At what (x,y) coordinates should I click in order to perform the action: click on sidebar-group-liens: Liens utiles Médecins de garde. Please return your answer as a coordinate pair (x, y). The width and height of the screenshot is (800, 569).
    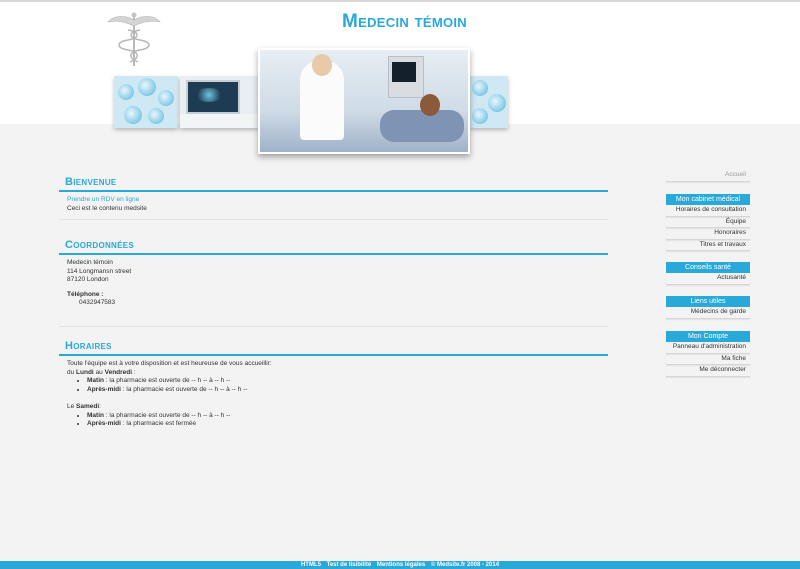
    Looking at the image, I should click on (708, 307).